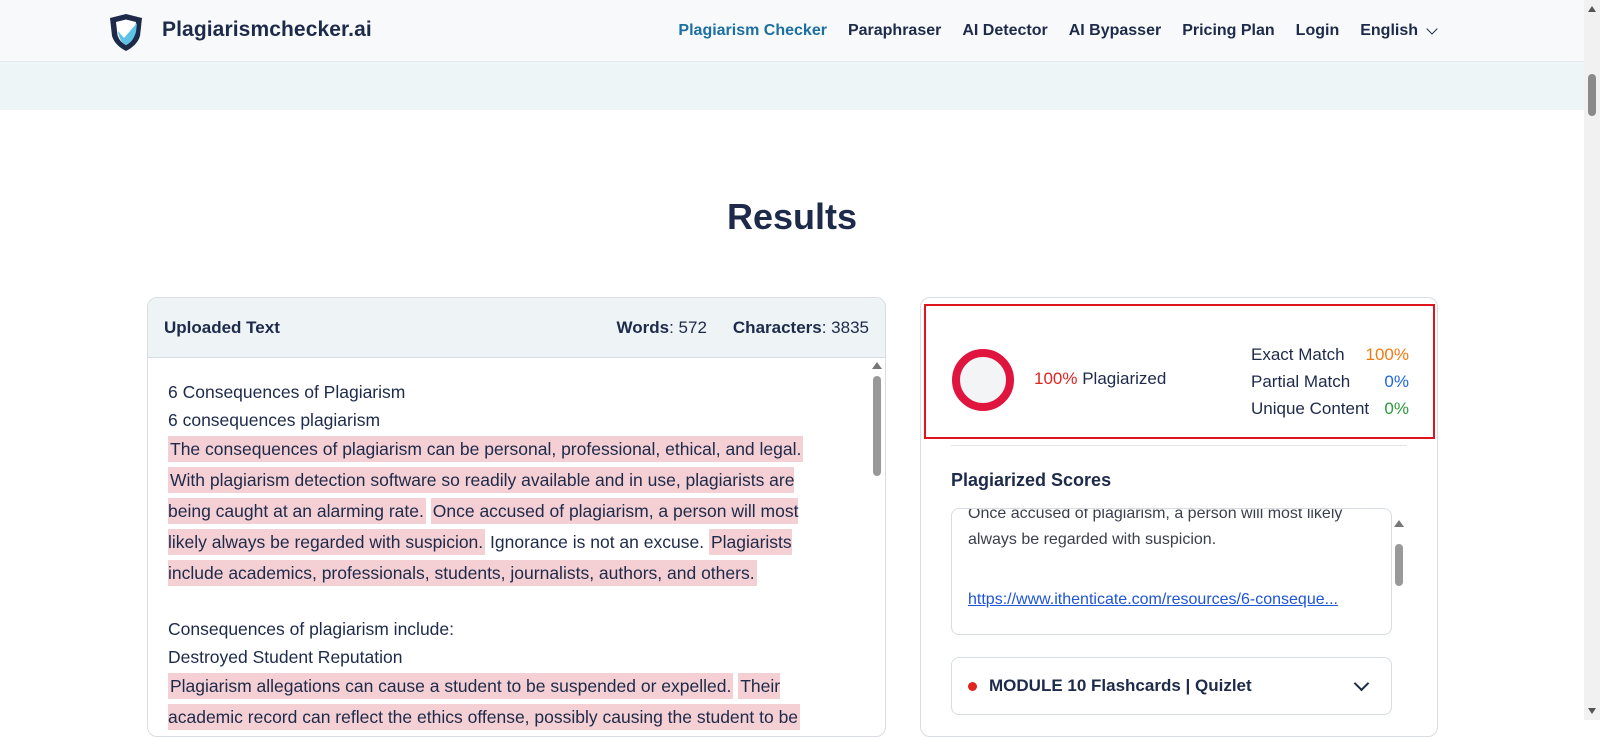 The image size is (1600, 737). What do you see at coordinates (1056, 378) in the screenshot?
I see `plagiarized-percent: 100%` at bounding box center [1056, 378].